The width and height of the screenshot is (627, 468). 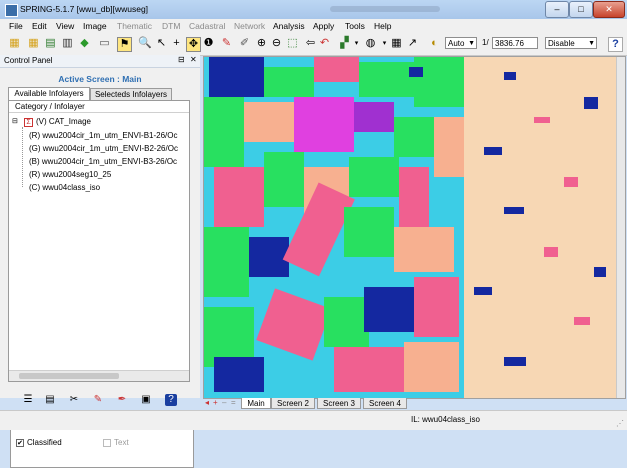 What do you see at coordinates (413, 404) in the screenshot?
I see `screen-tabs: ◂ + – = Main Screen 2 Screen 3 Screen 4` at bounding box center [413, 404].